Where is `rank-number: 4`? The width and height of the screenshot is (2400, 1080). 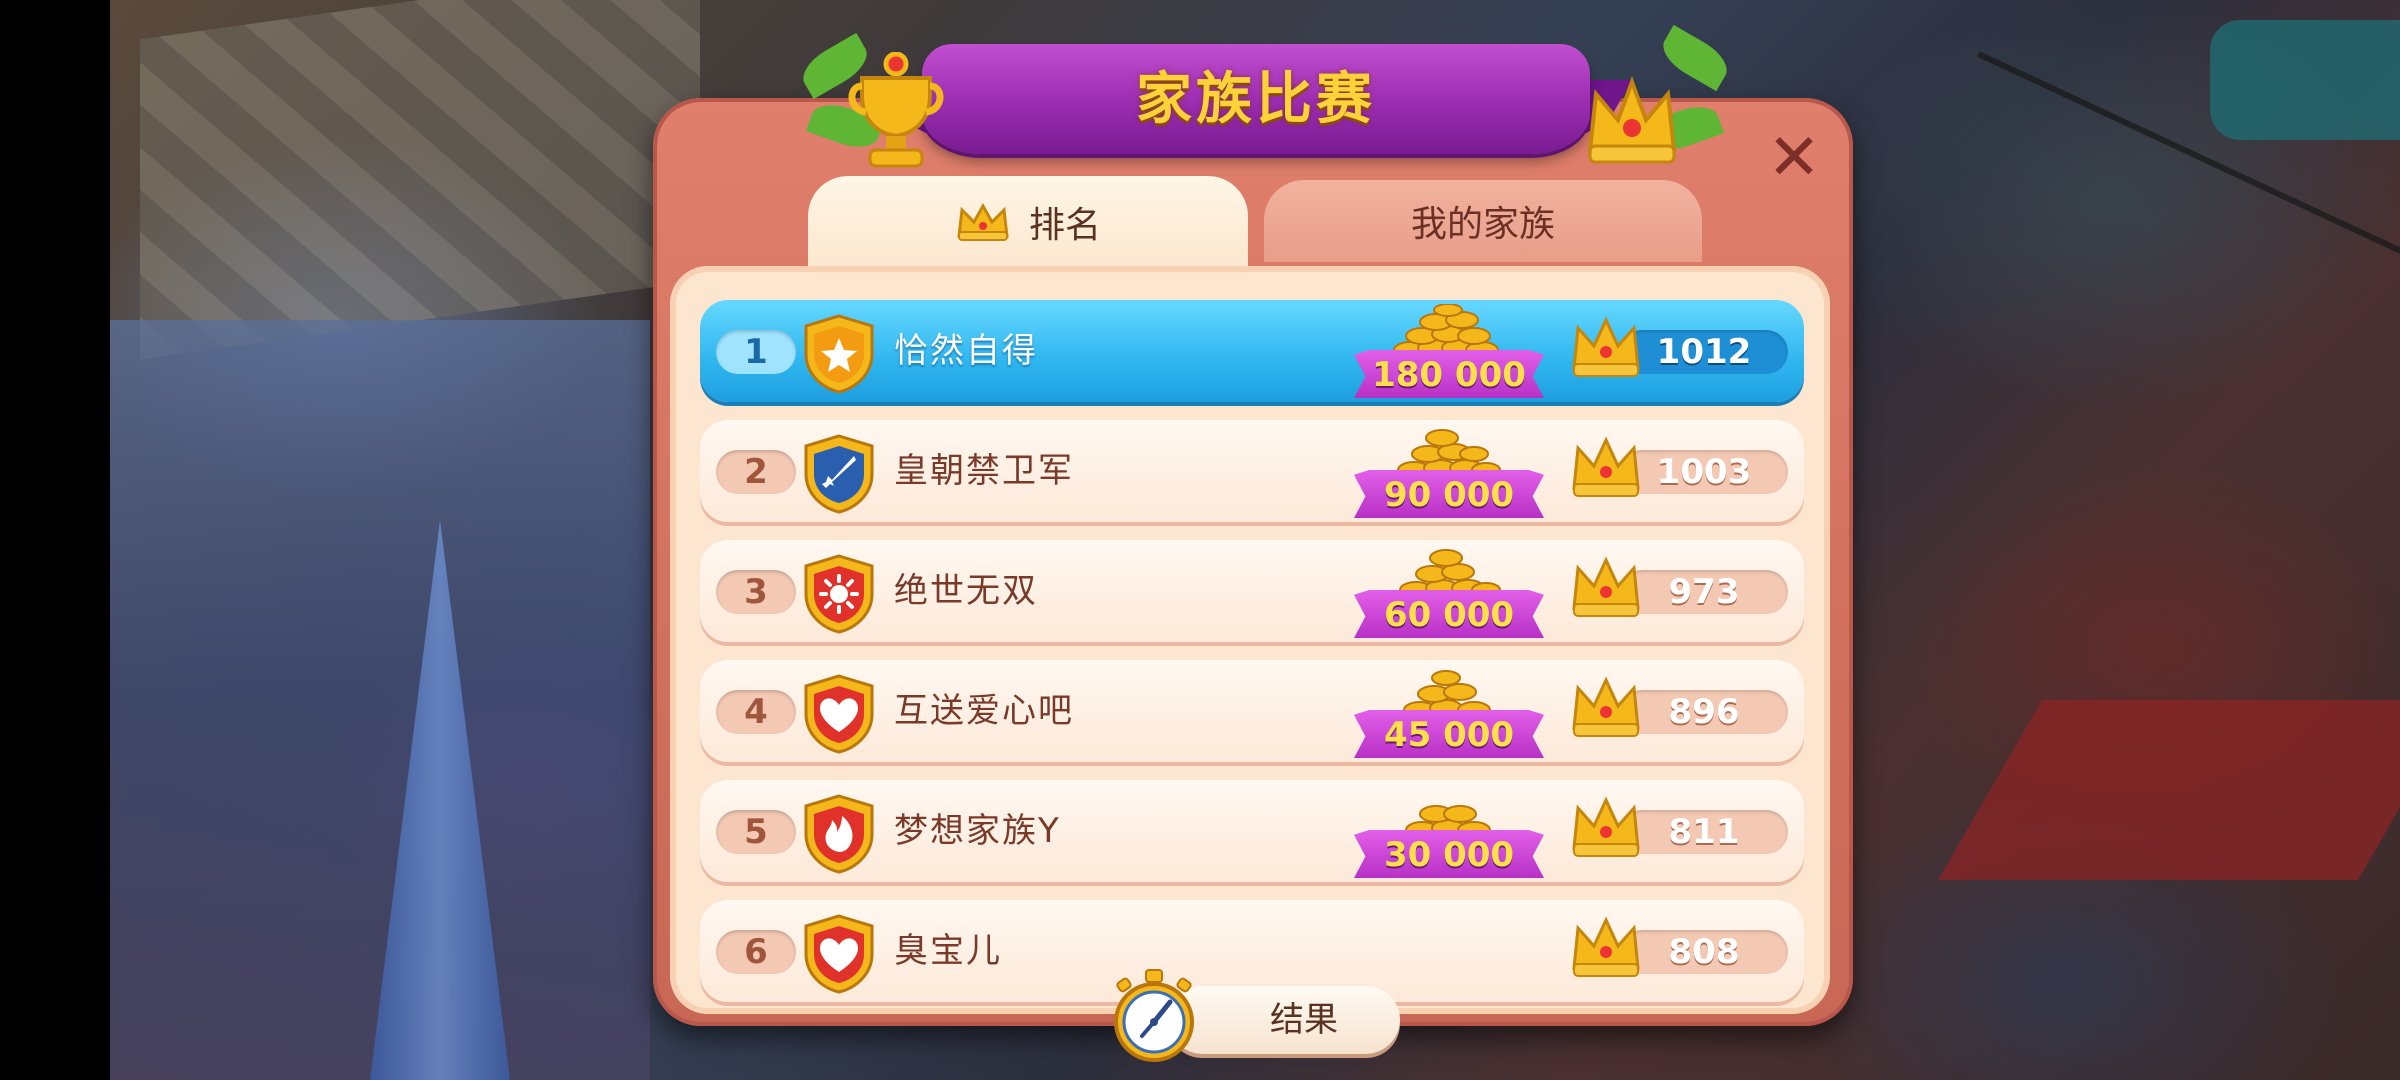
rank-number: 4 is located at coordinates (756, 712).